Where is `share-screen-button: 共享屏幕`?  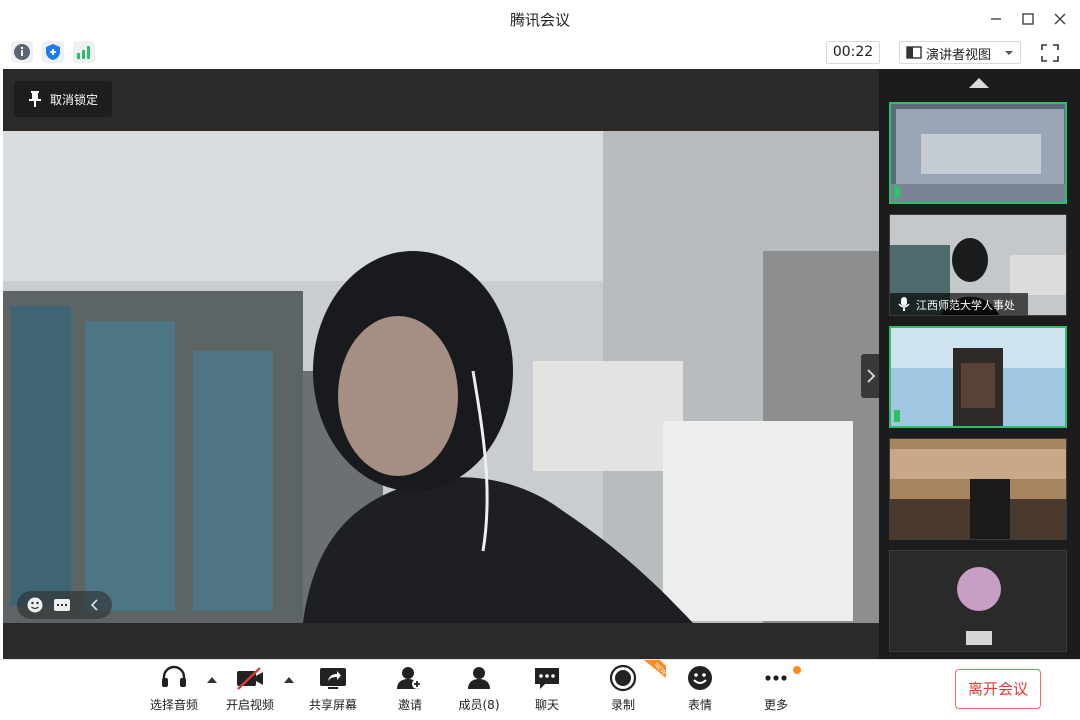
share-screen-button: 共享屏幕 is located at coordinates (333, 691).